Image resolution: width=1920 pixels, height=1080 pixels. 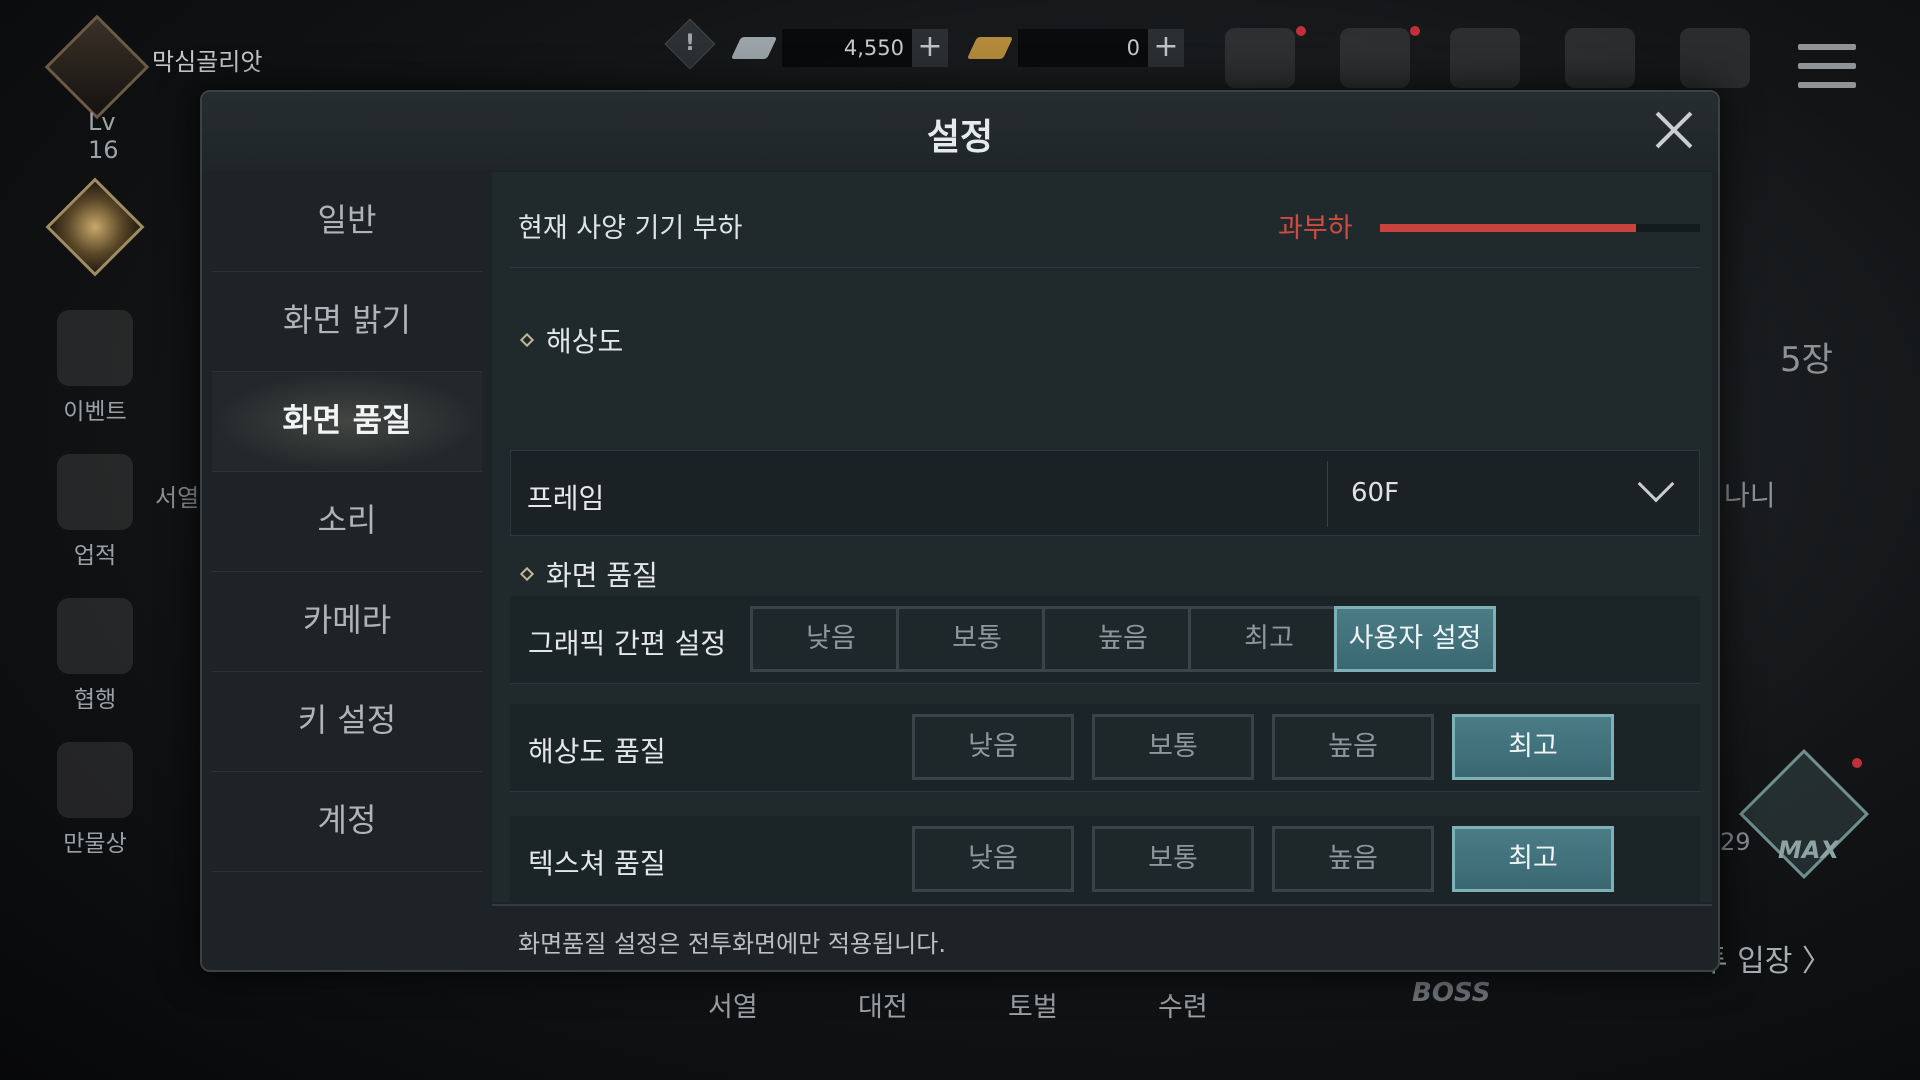 I want to click on texture-quality-row: 텍스쳐 품질 낮음 보통 높음 최고, so click(x=1105, y=859).